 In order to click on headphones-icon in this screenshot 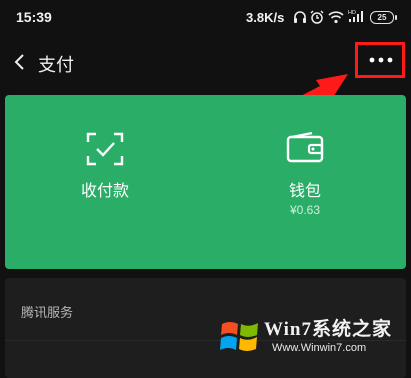, I will do `click(300, 17)`.